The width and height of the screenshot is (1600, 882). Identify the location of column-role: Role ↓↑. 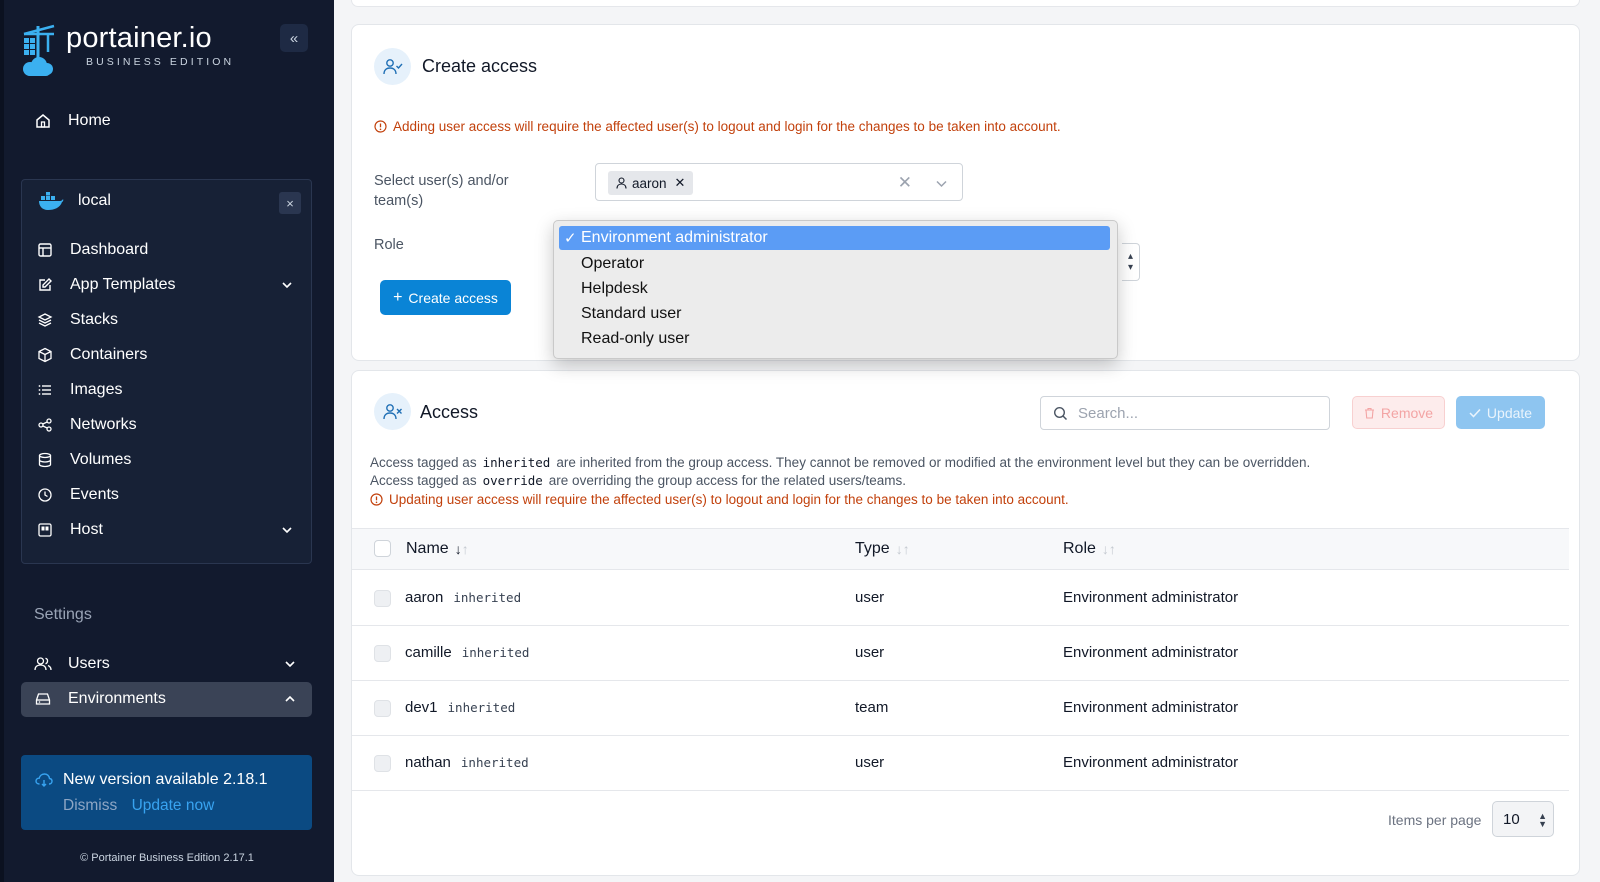
(1089, 549).